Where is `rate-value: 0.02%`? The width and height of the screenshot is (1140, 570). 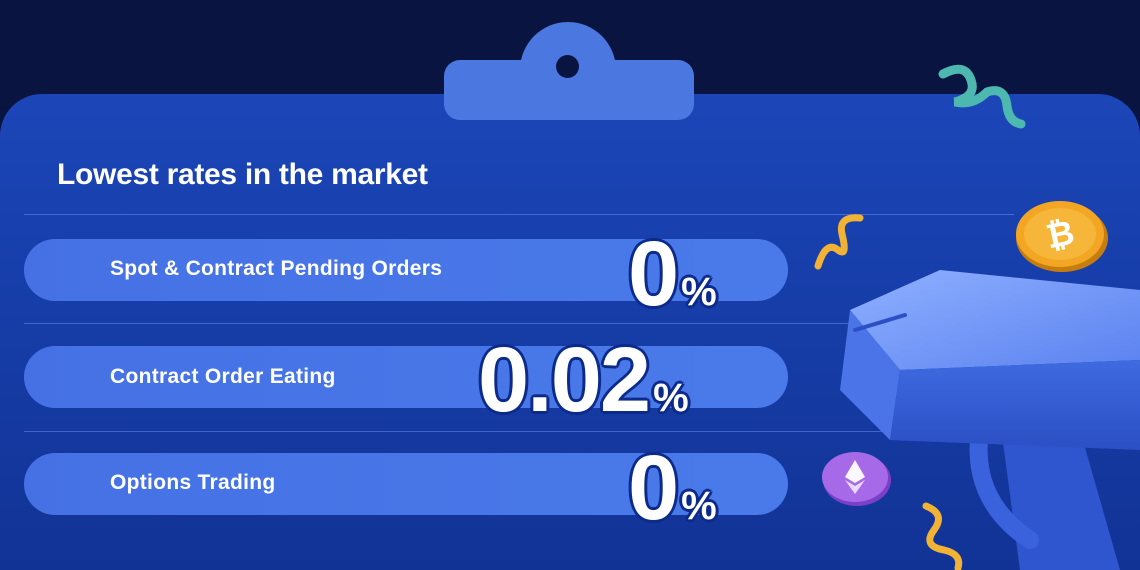
rate-value: 0.02% is located at coordinates (583, 380).